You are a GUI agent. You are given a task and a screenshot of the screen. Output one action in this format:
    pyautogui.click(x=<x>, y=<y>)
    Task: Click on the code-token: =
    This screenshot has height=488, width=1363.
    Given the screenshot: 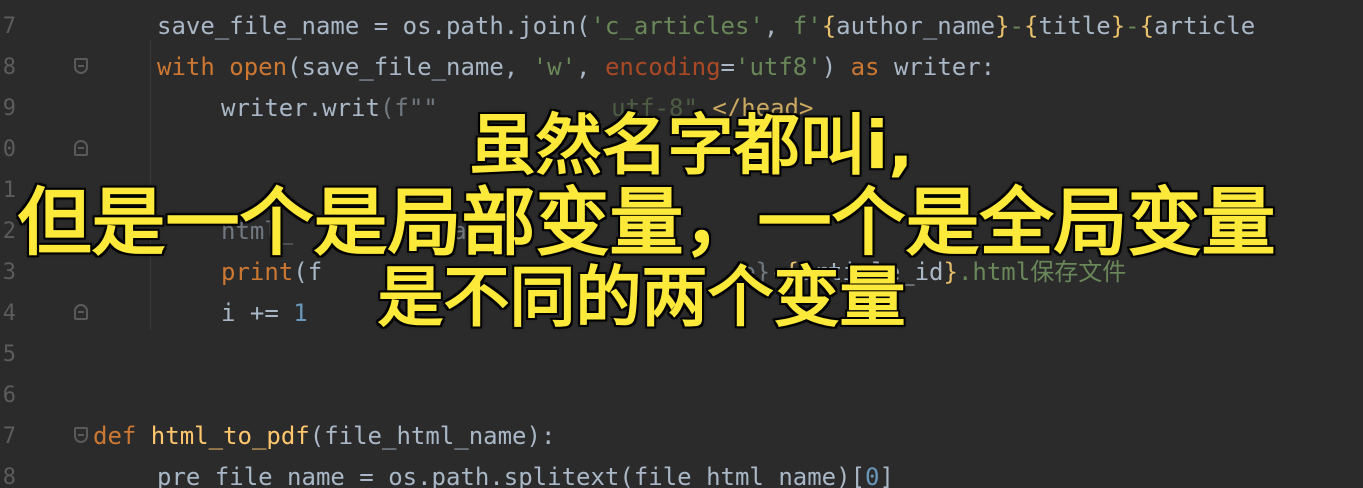 What is the action you would take?
    pyautogui.click(x=727, y=67)
    